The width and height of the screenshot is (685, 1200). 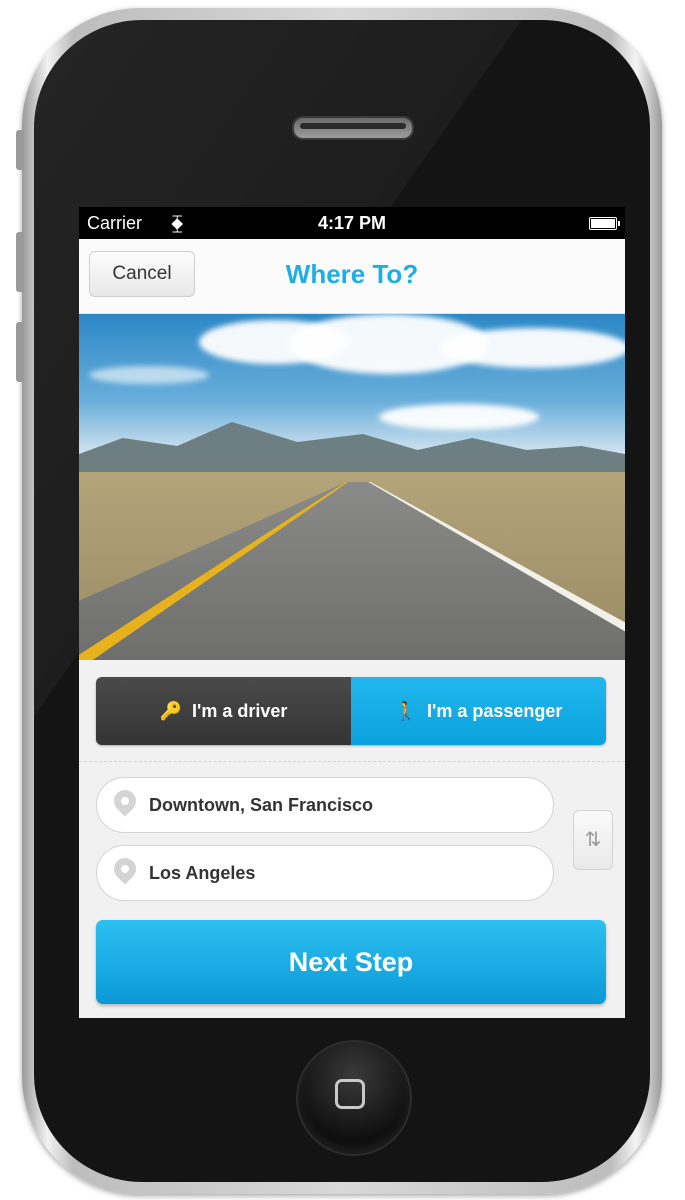 What do you see at coordinates (325, 873) in the screenshot?
I see `destination-field: Los Angeles` at bounding box center [325, 873].